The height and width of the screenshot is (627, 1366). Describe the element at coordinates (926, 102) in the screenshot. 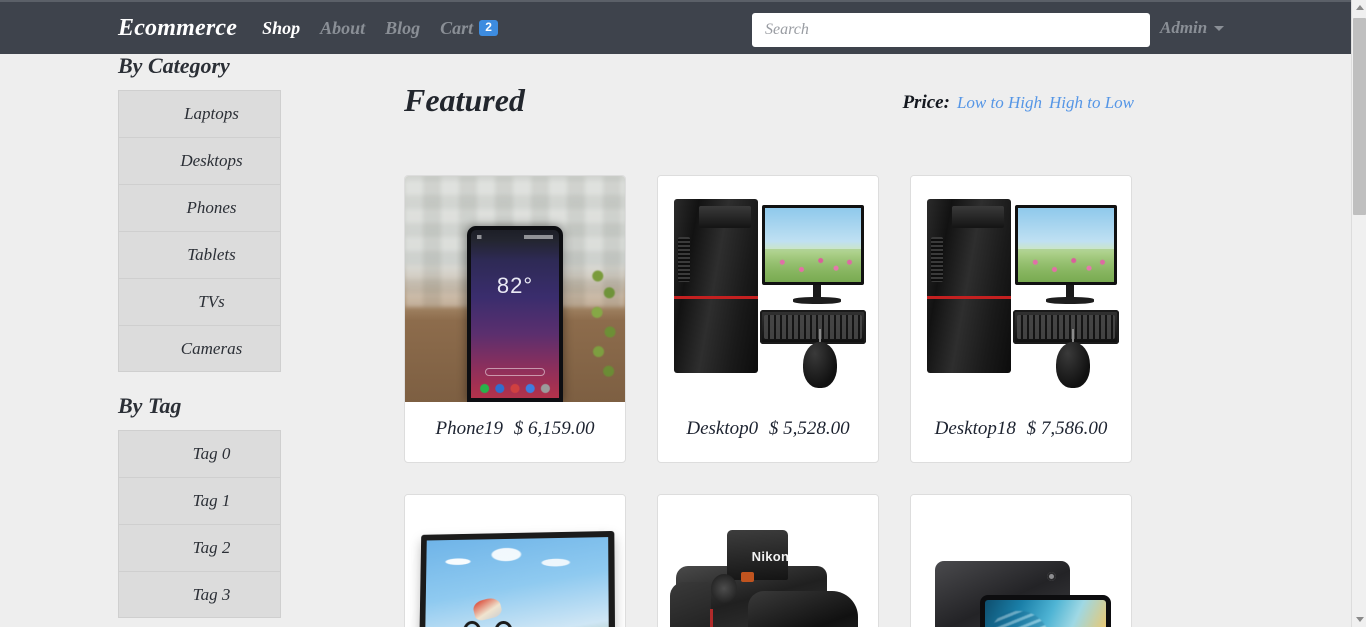

I see `price-sort-label: Price:` at that location.